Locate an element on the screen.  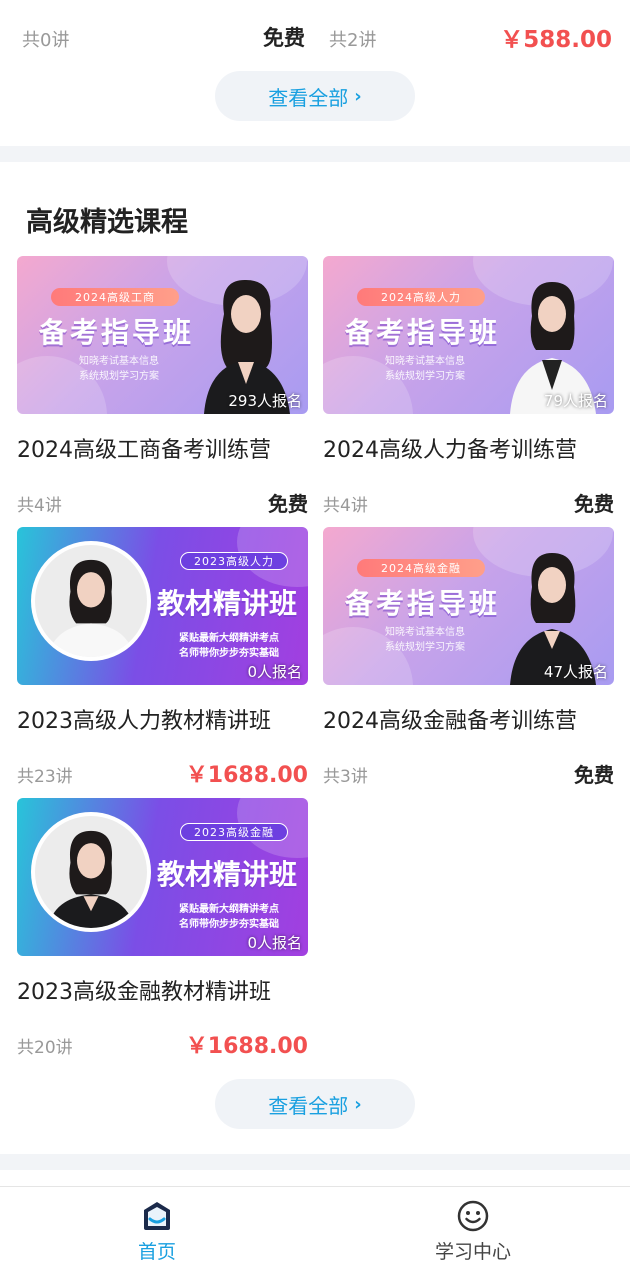
lecture-count: 共2讲 is located at coordinates (353, 40).